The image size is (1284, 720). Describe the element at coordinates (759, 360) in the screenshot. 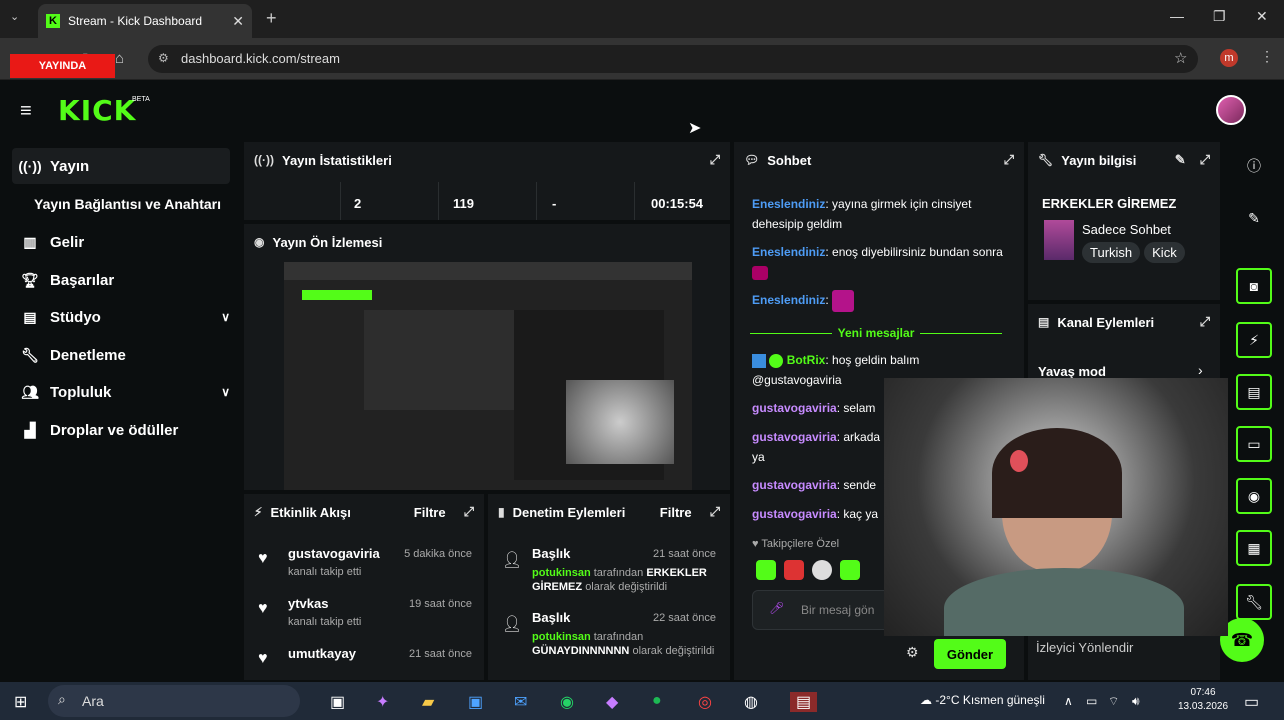

I see `bot-badge-icon` at that location.